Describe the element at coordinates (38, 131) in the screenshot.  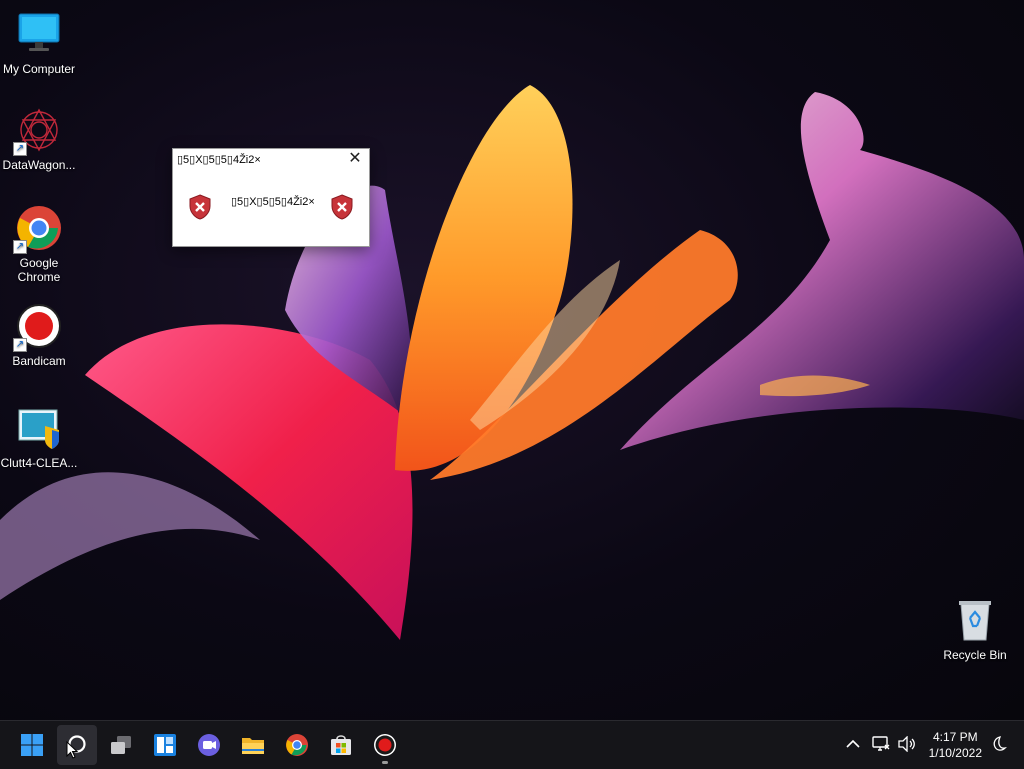
I see `datawagon-icon: ↗` at that location.